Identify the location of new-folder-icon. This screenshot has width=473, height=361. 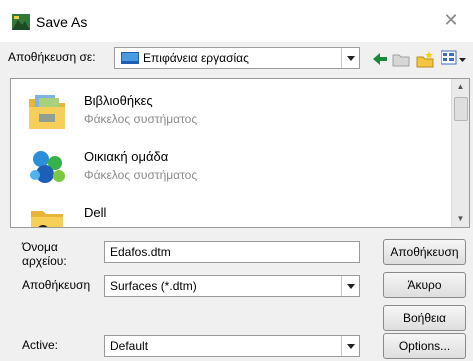
(425, 59).